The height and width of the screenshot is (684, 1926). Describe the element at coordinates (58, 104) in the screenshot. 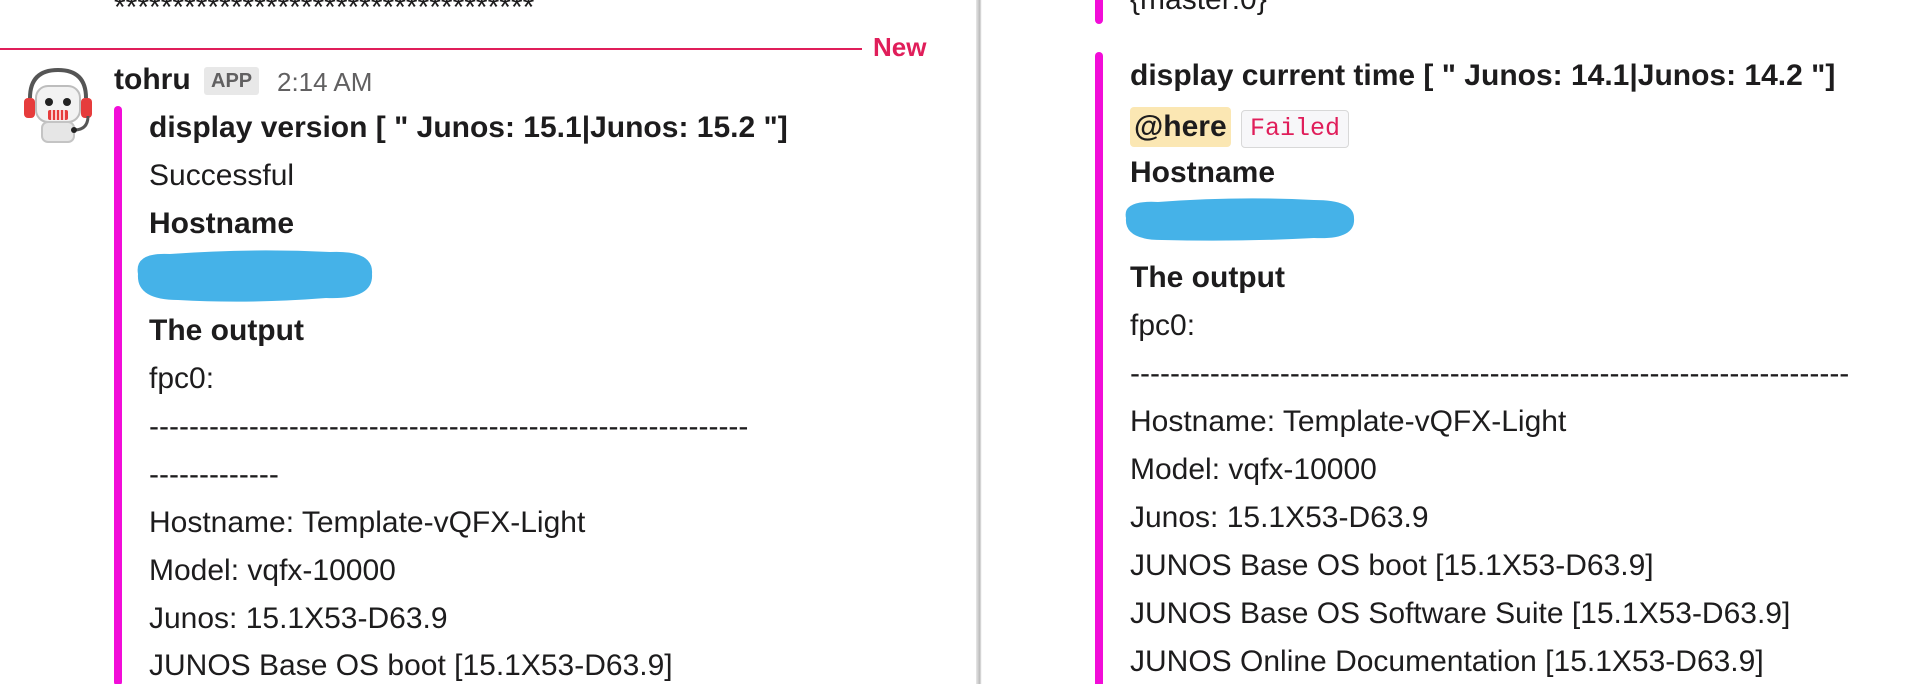

I see `robot-avatar-icon` at that location.